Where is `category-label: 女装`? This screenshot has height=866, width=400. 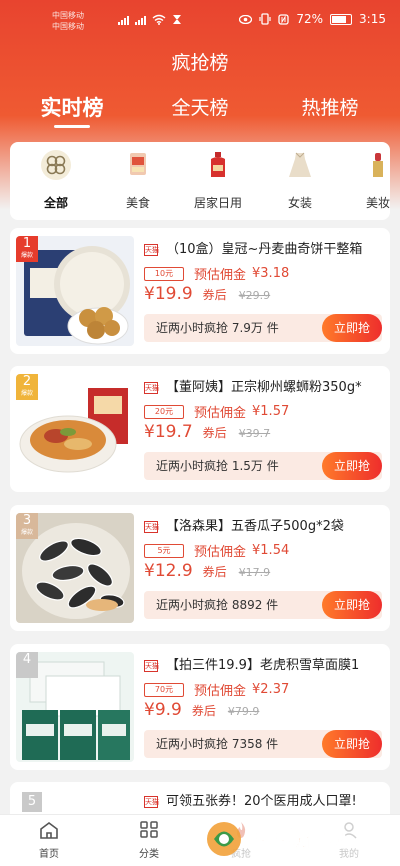 category-label: 女装 is located at coordinates (299, 203).